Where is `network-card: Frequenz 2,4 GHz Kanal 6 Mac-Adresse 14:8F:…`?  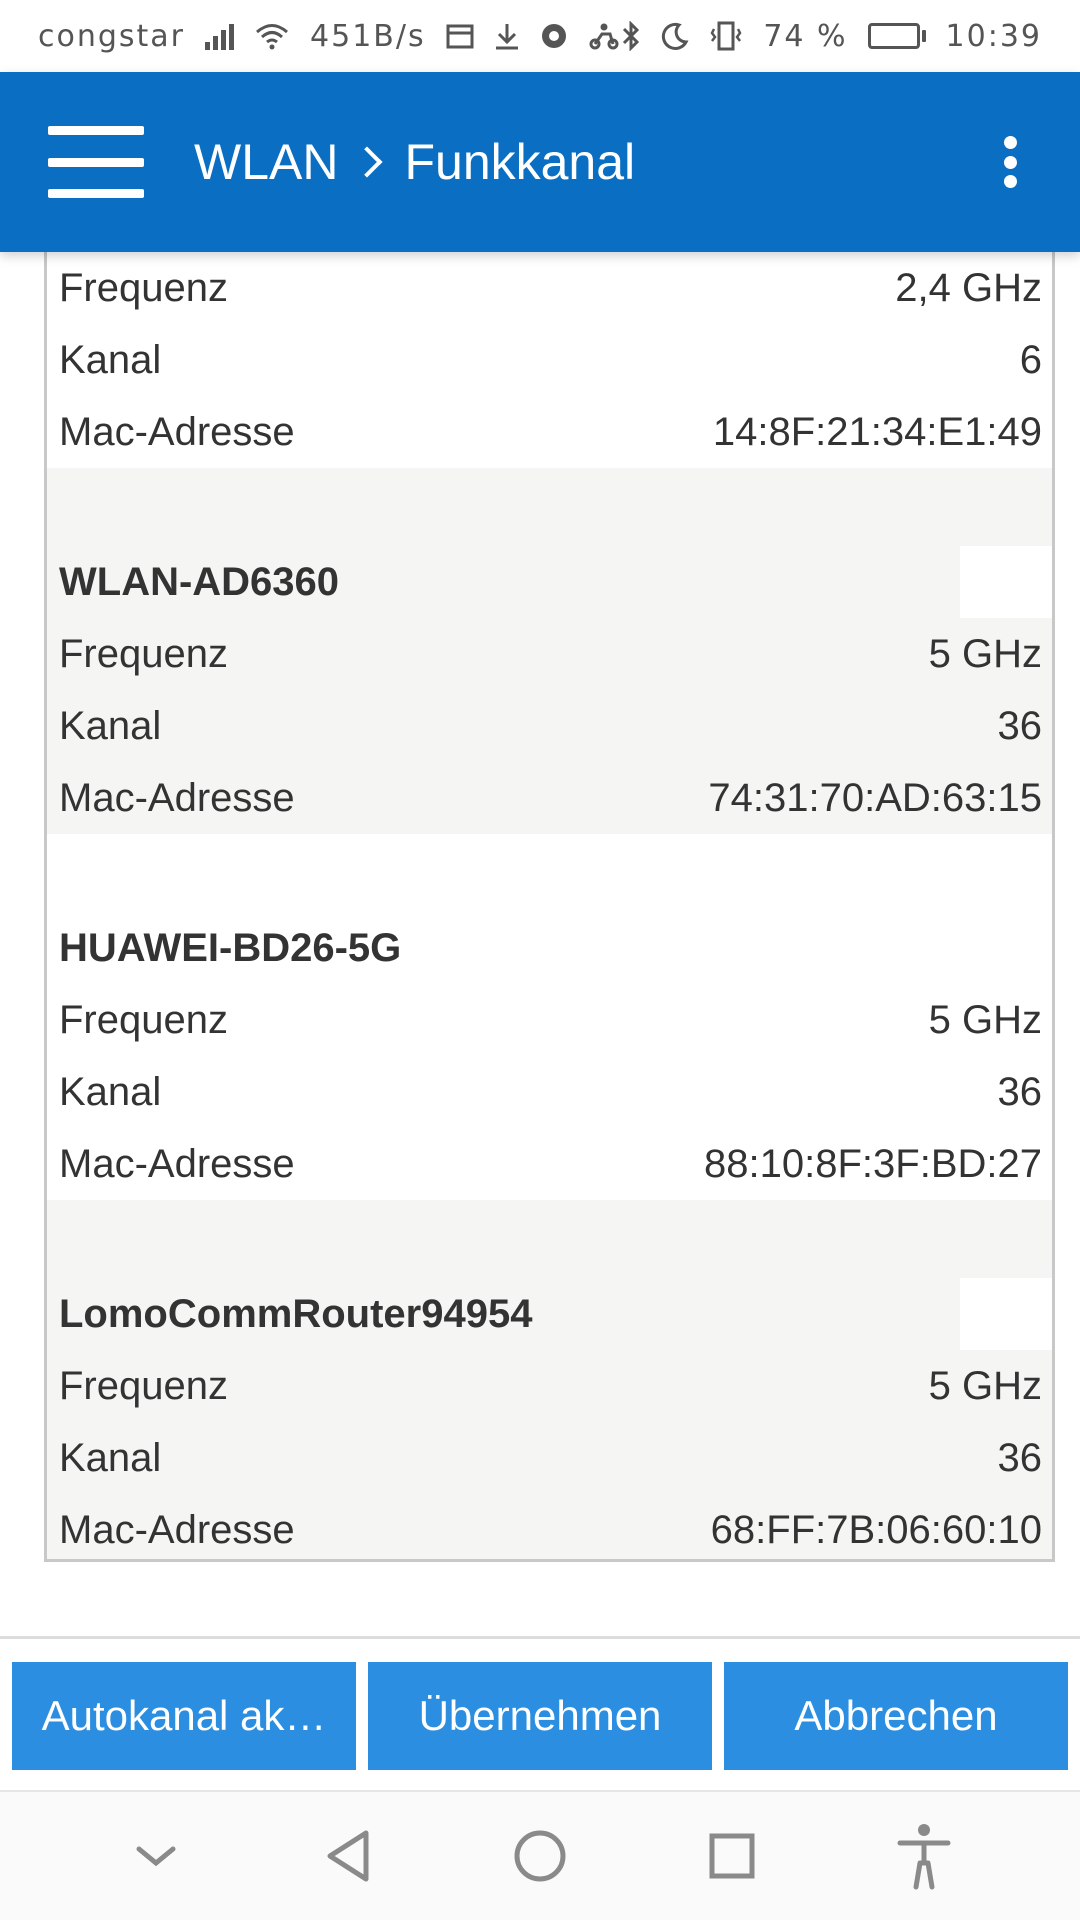
network-card: Frequenz 2,4 GHz Kanal 6 Mac-Adresse 14:8F:… is located at coordinates (549, 360).